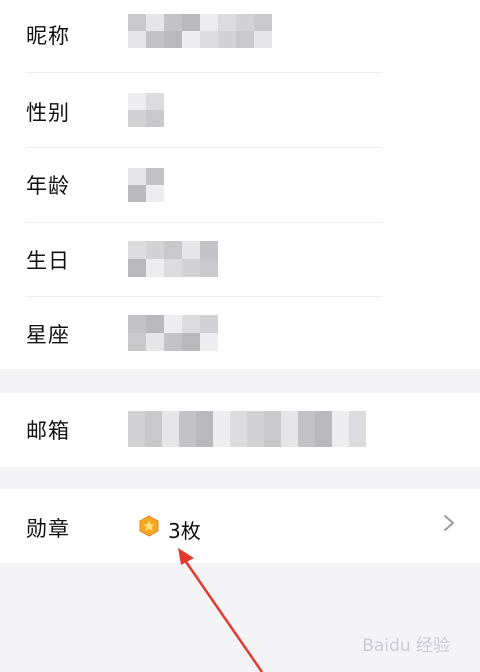 The image size is (480, 672). Describe the element at coordinates (406, 646) in the screenshot. I see `watermark-text: Baidu 经验` at that location.